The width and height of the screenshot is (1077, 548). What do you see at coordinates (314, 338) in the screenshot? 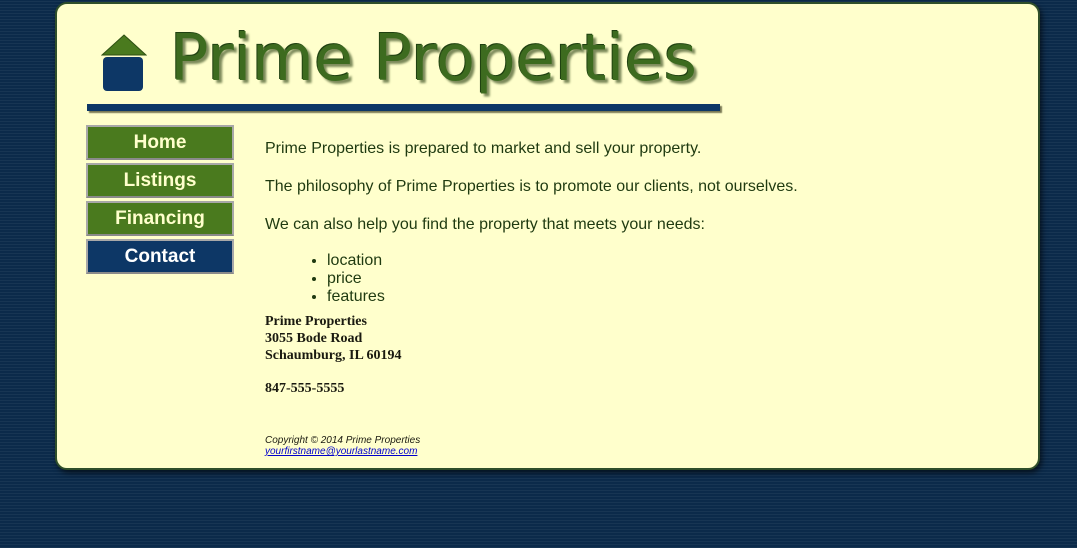
I see `street-address: 3055 Bode Road` at bounding box center [314, 338].